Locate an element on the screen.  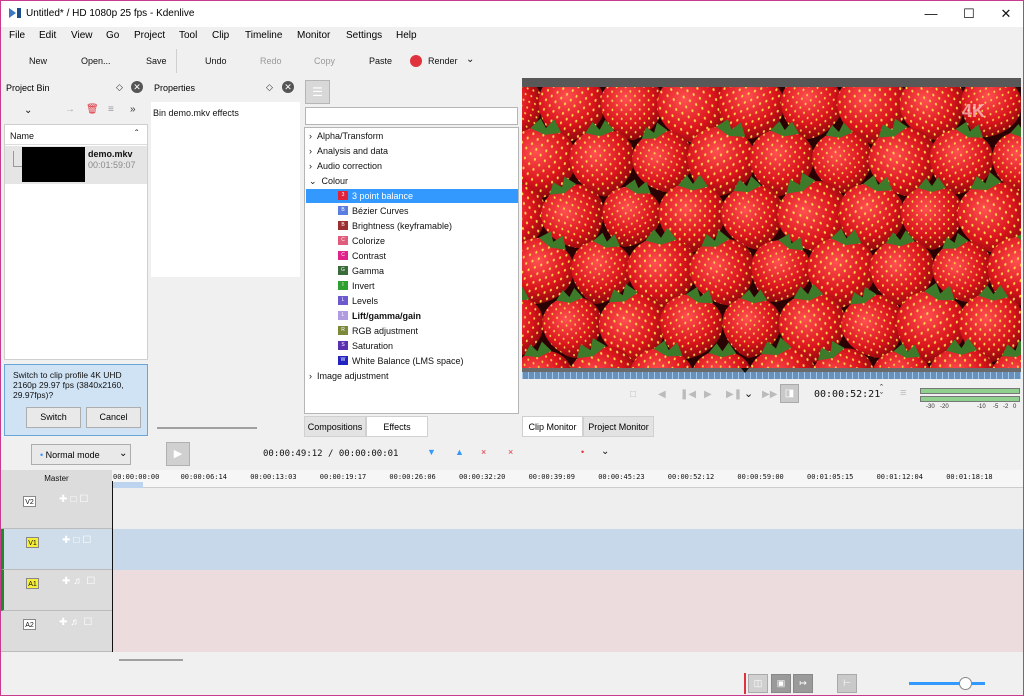
track-a1: A1 ✚♬☐ is located at coordinates (512, 590).